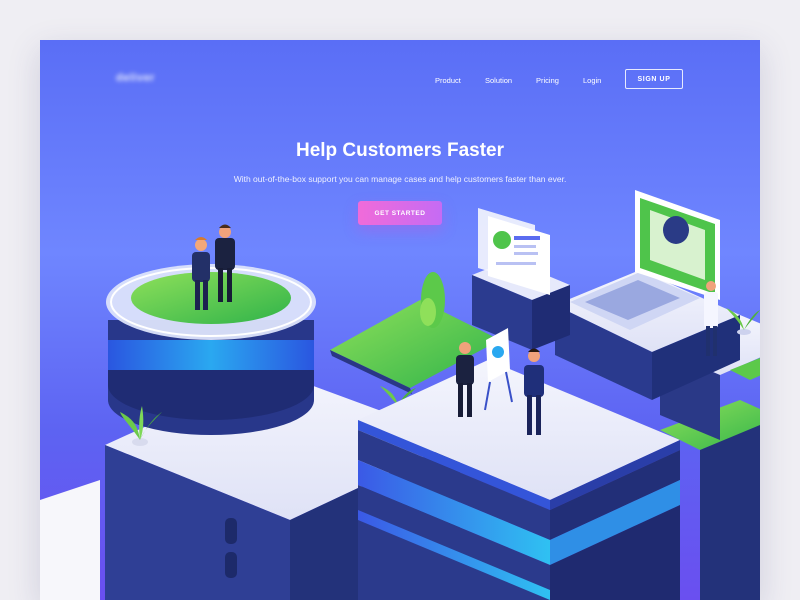 This screenshot has width=800, height=600. I want to click on nav-link-solution: Solution, so click(498, 80).